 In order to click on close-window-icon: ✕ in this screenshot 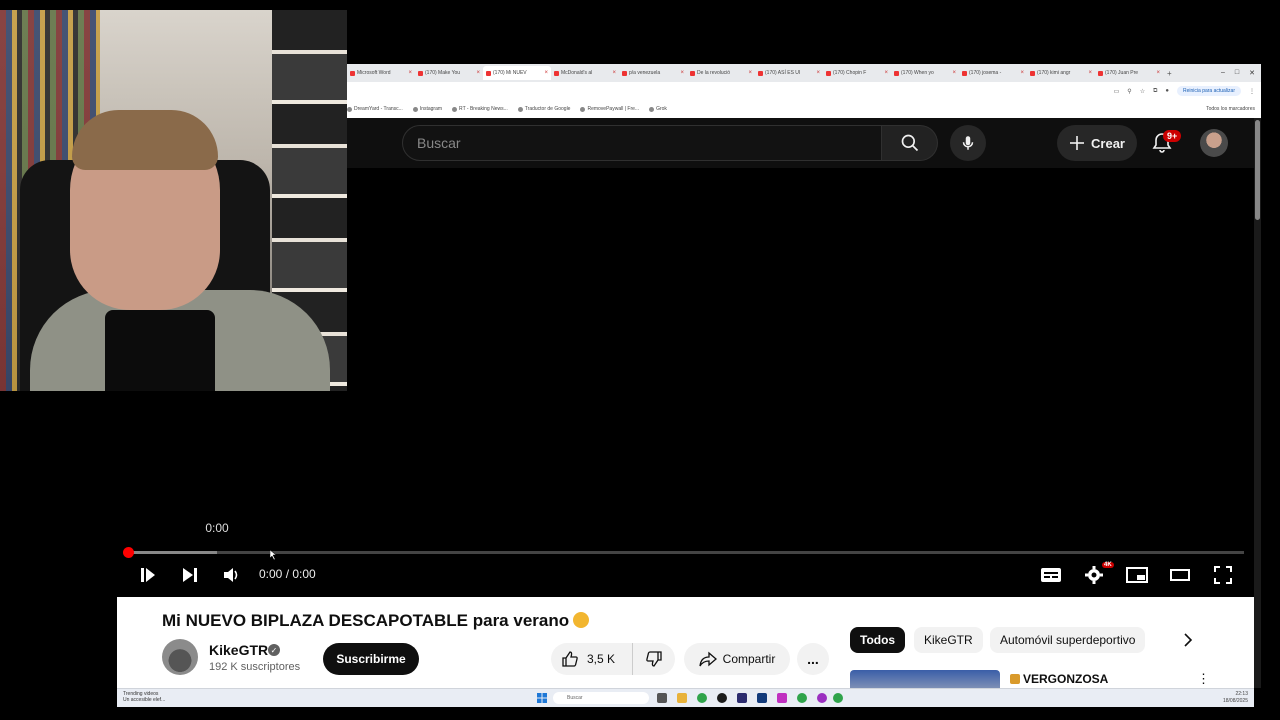, I will do `click(1252, 73)`.